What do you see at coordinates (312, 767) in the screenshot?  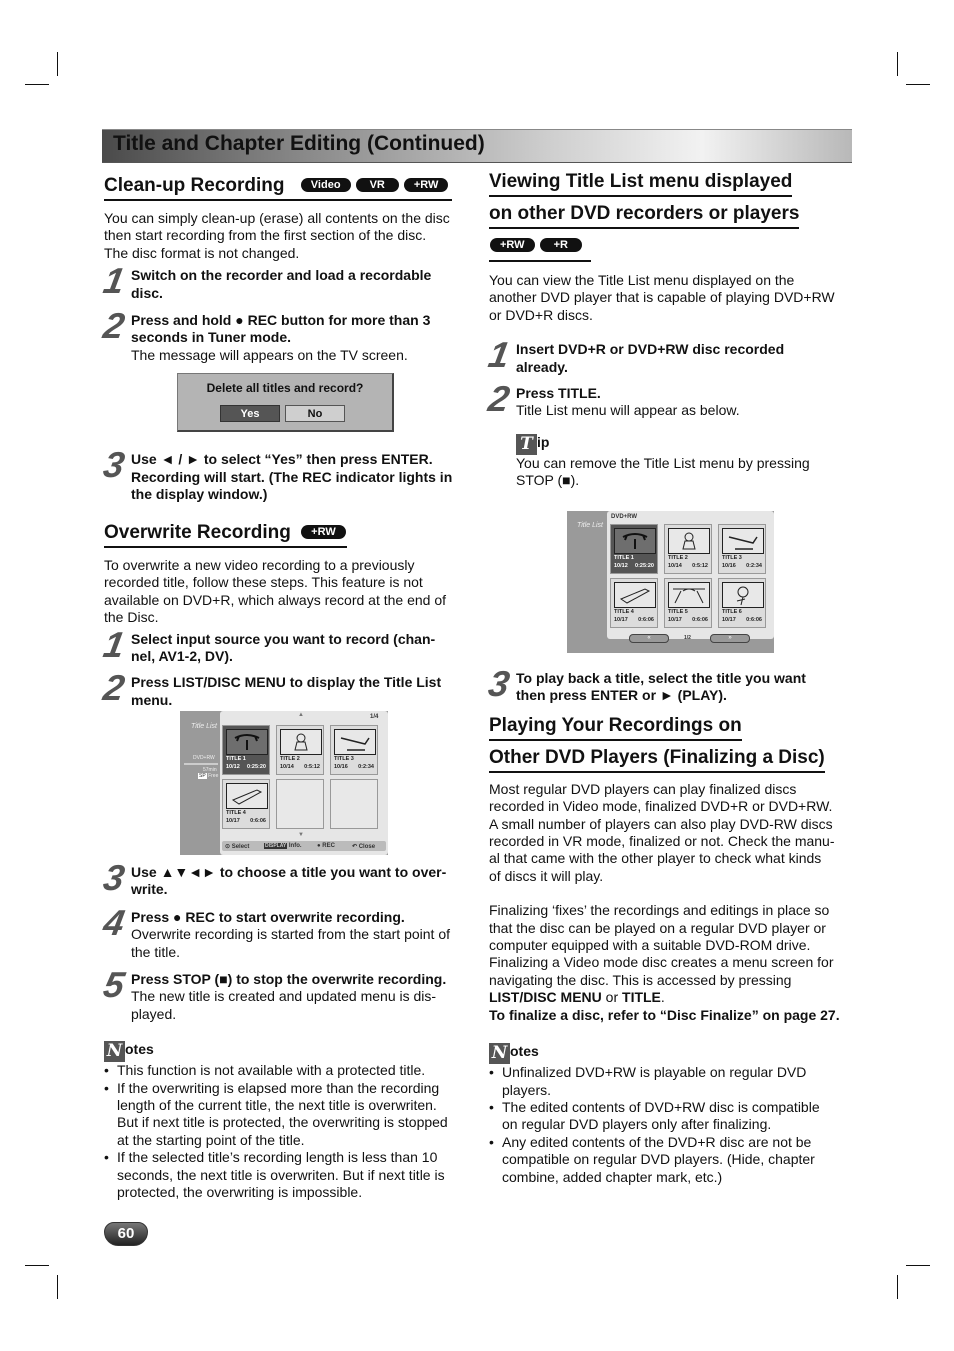 I see `title-duration: 0:5:12` at bounding box center [312, 767].